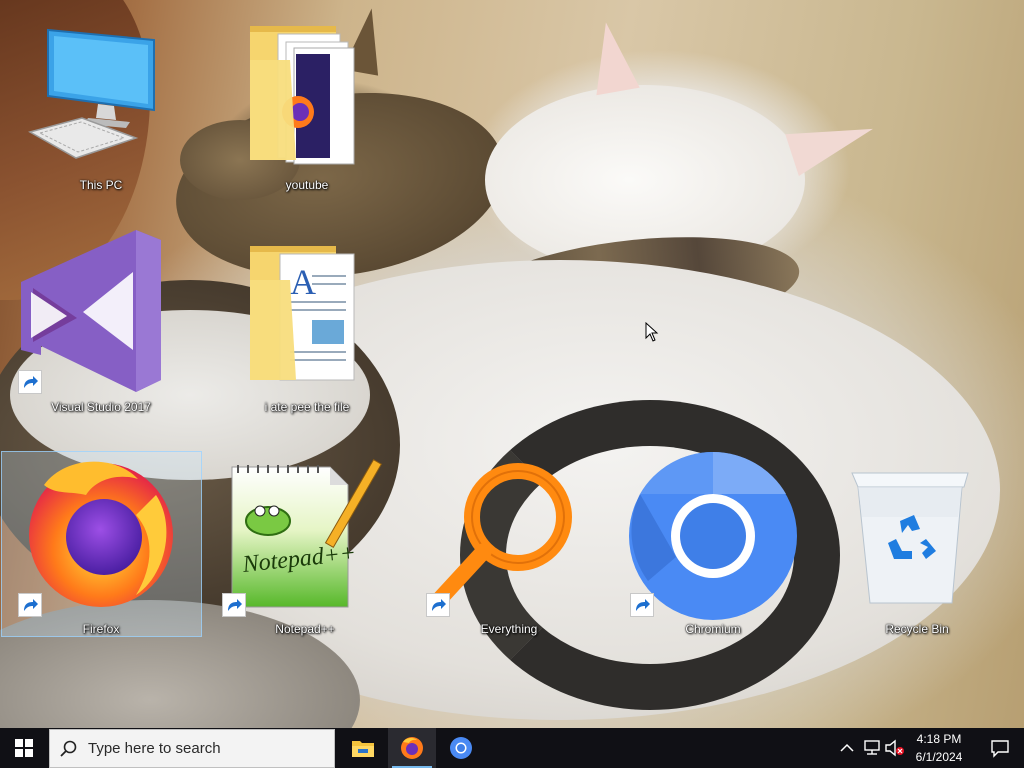 The height and width of the screenshot is (768, 1024). What do you see at coordinates (302, 313) in the screenshot?
I see `document-folder-icon: A` at bounding box center [302, 313].